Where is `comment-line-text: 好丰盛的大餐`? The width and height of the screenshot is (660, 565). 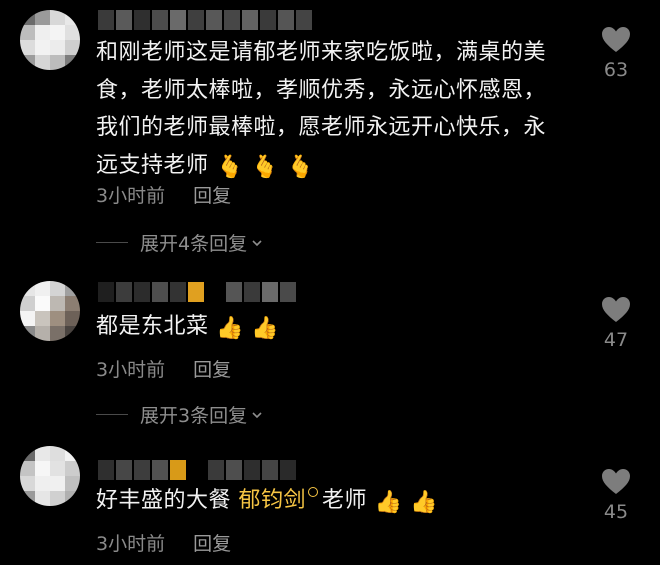 comment-line-text: 好丰盛的大餐 is located at coordinates (164, 500).